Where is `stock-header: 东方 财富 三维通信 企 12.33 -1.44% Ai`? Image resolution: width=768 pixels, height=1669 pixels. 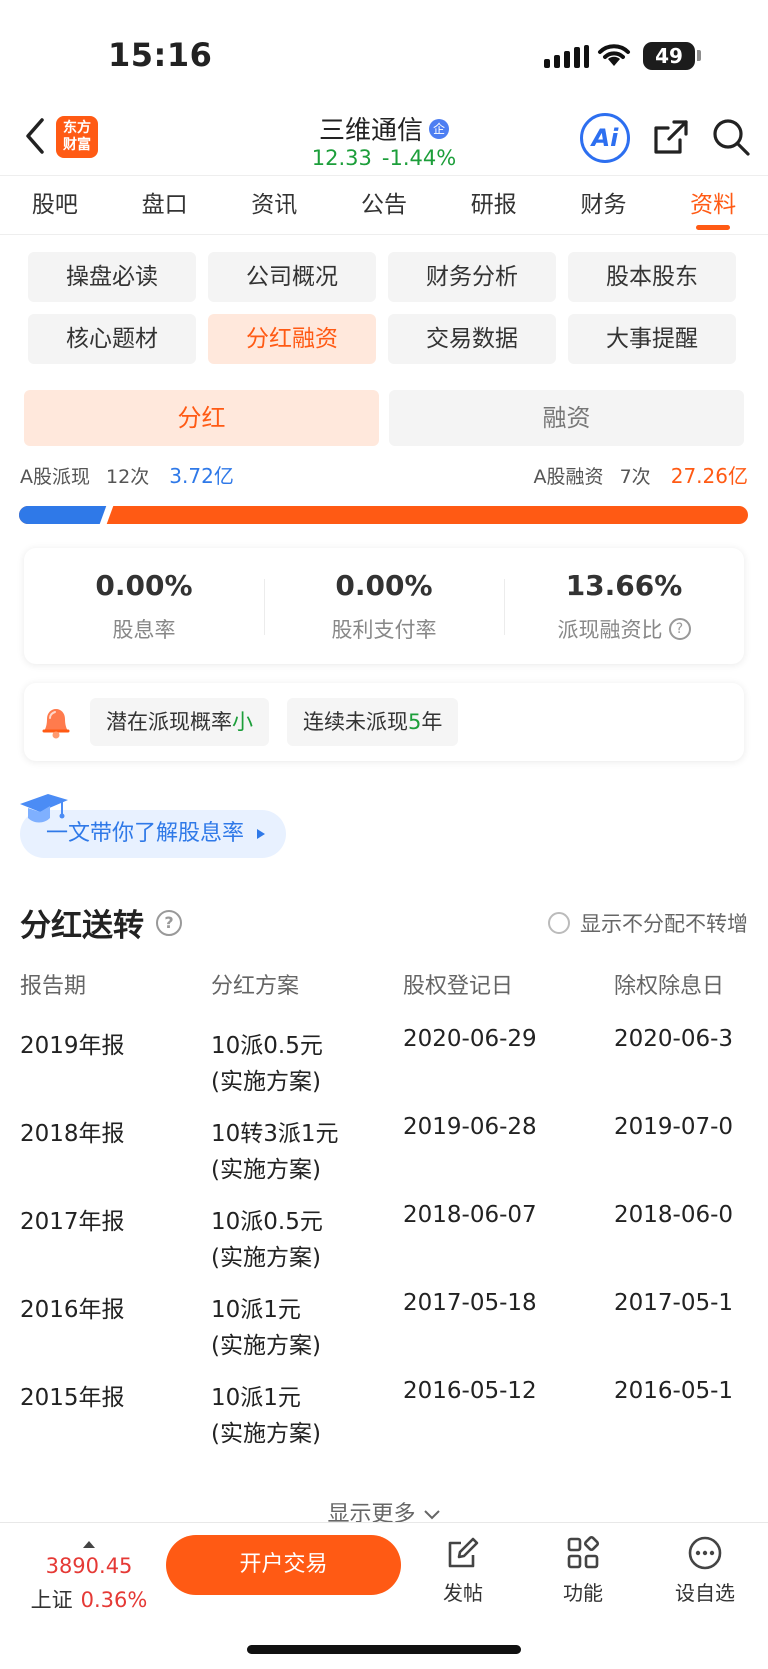 stock-header: 东方 财富 三维通信 企 12.33 -1.44% Ai is located at coordinates (384, 142).